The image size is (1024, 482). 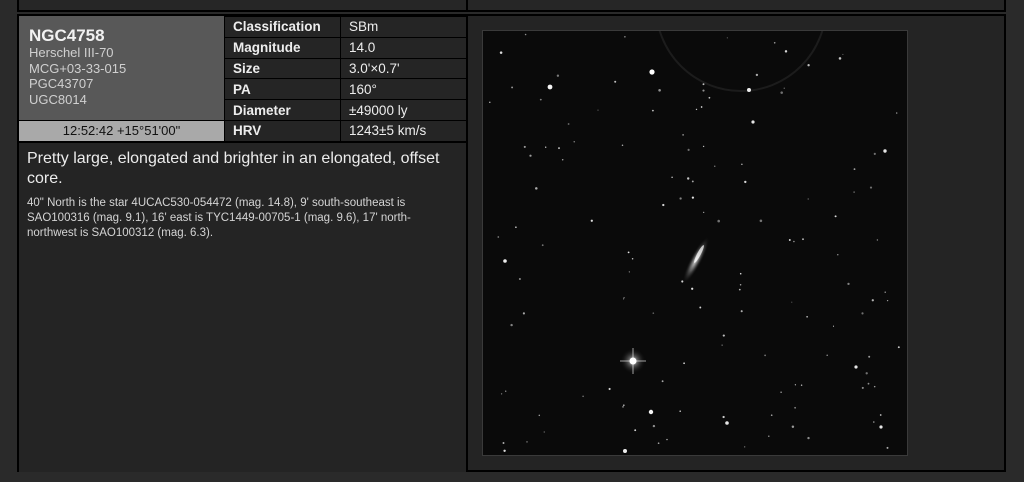 I want to click on property-row: HRV 1243±5 km/s, so click(x=346, y=130).